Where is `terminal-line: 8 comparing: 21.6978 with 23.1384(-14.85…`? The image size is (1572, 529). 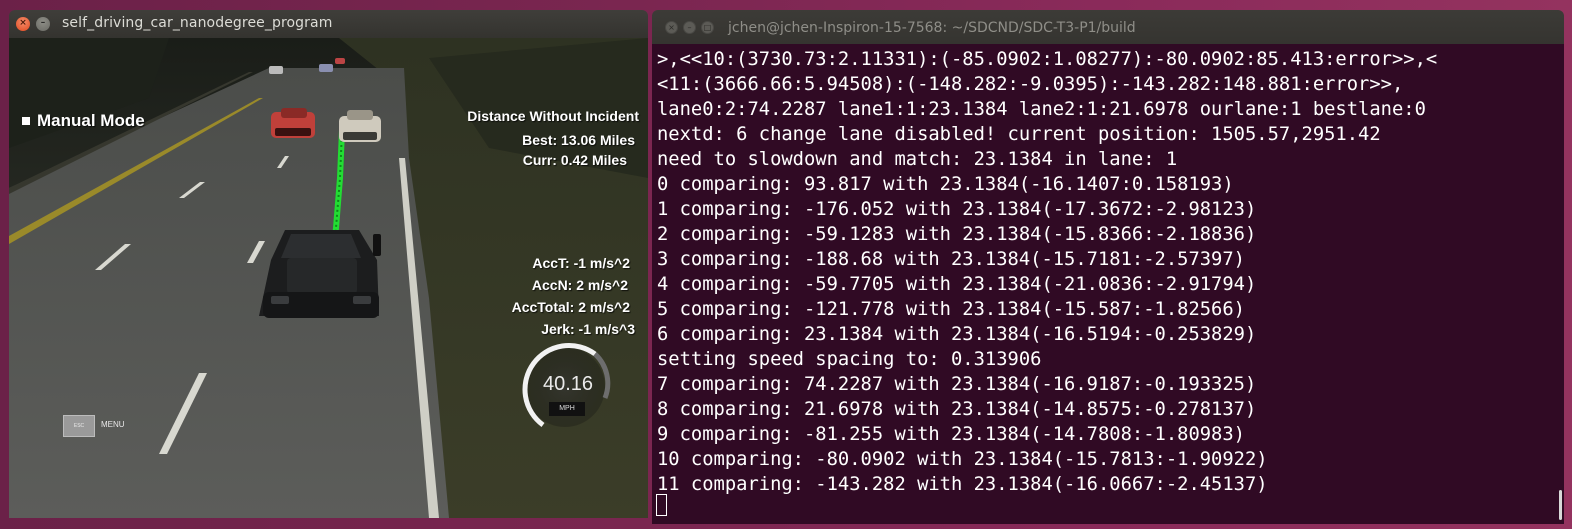
terminal-line: 8 comparing: 21.6978 with 23.1384(-14.85… is located at coordinates (957, 409).